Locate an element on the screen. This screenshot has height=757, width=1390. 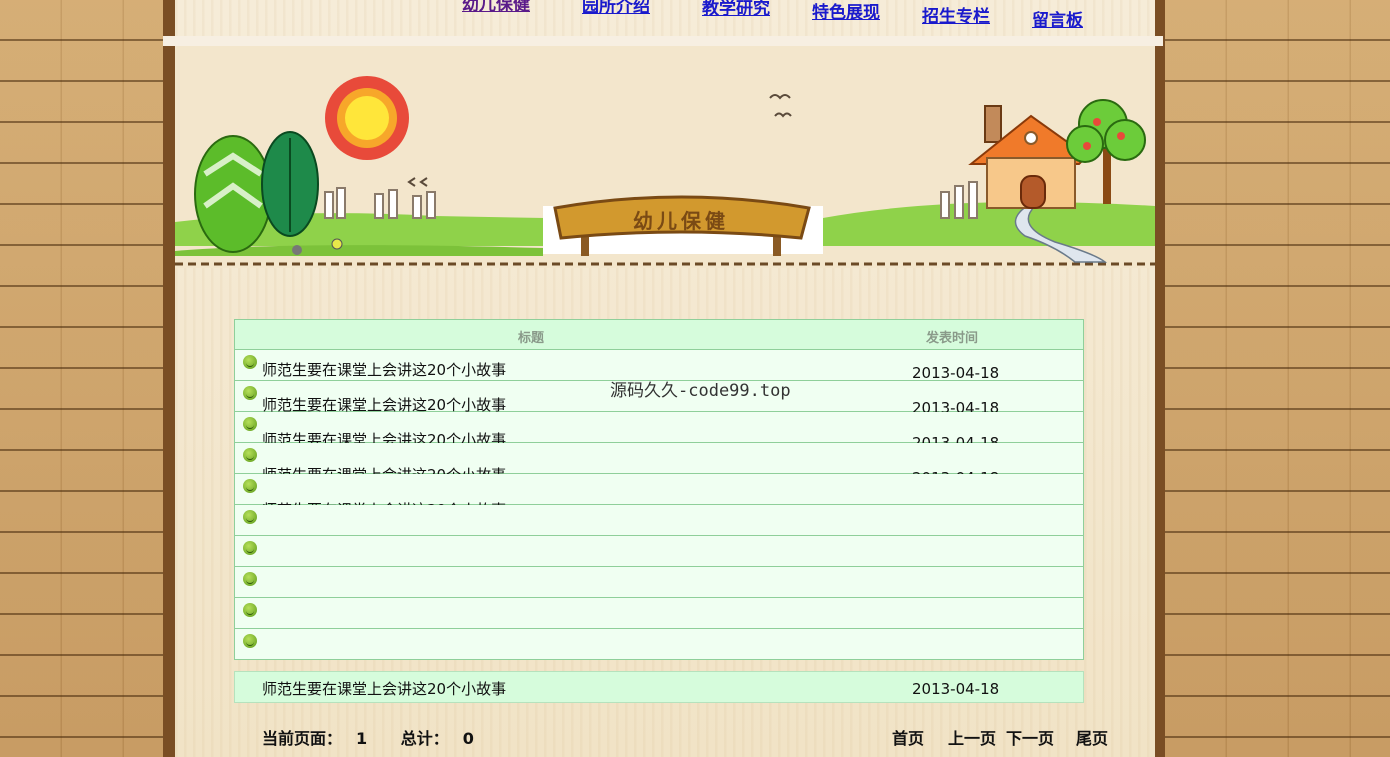
current-label: 当前页面： is located at coordinates (302, 738).